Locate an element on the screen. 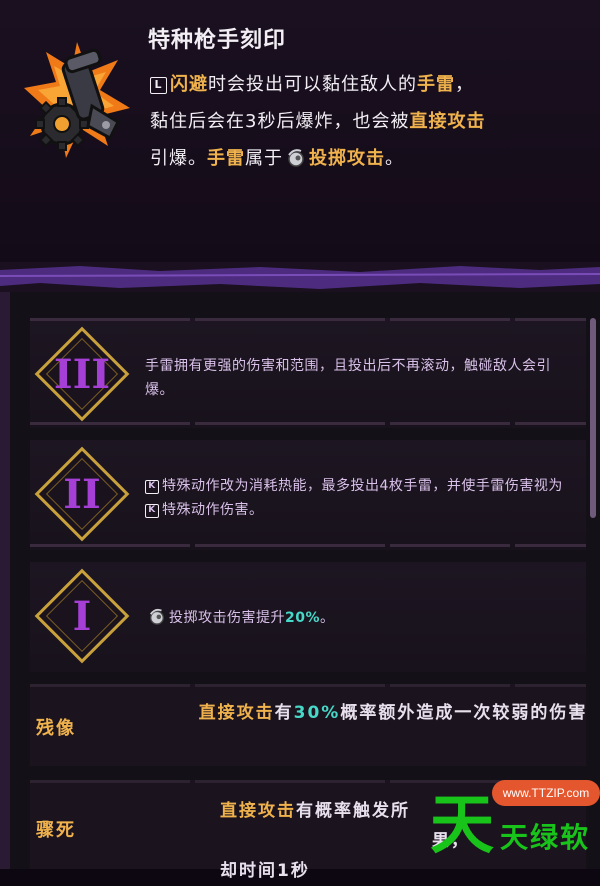 This screenshot has width=600, height=886. desc-text: 引爆。 is located at coordinates (178, 158).